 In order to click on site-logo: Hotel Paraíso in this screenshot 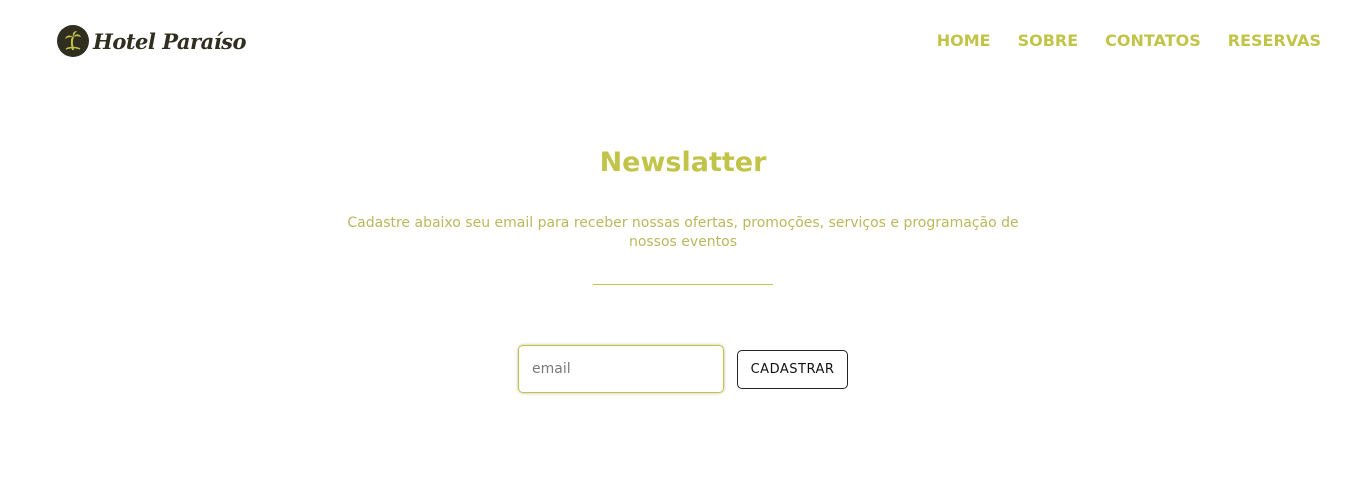, I will do `click(152, 41)`.